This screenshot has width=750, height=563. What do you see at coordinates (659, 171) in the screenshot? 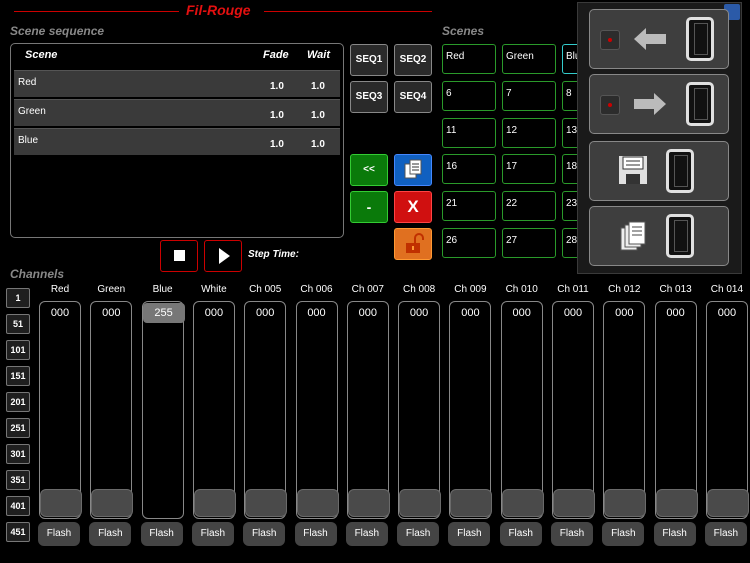
I see `save-to-device-button` at bounding box center [659, 171].